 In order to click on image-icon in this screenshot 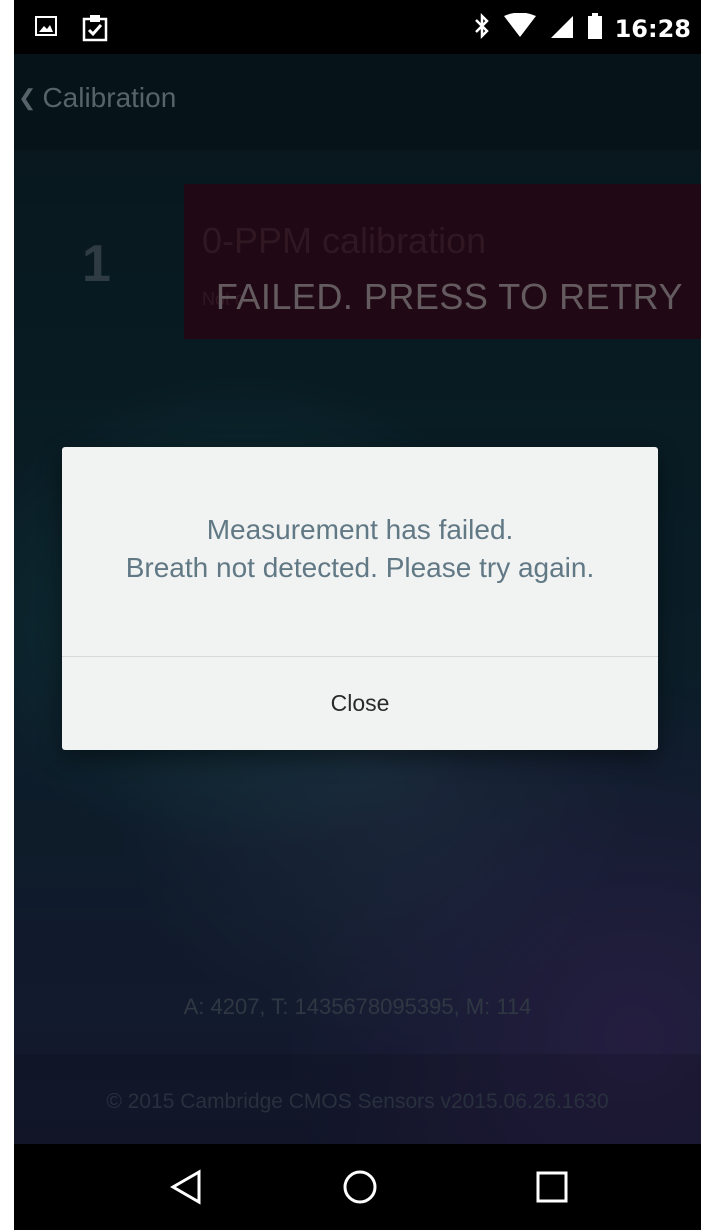, I will do `click(46, 30)`.